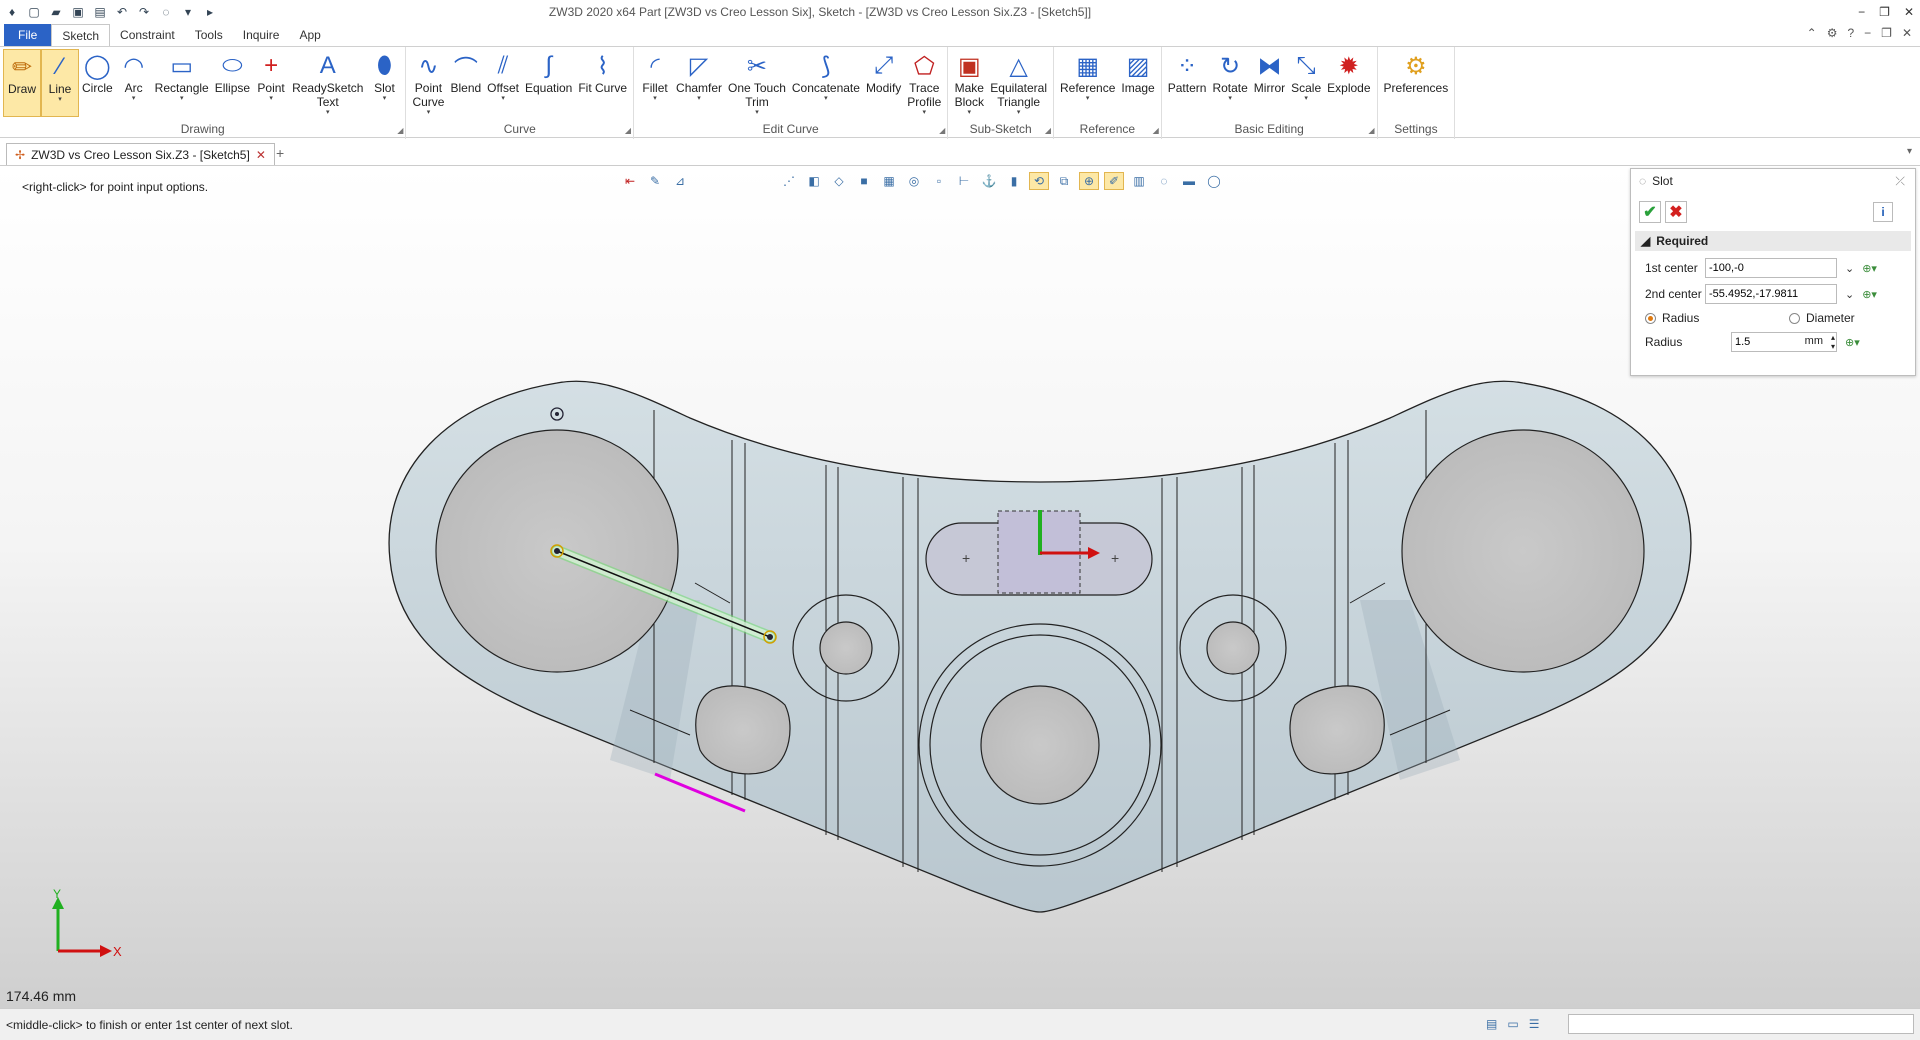  I want to click on pick-value-icon: ⊕▾, so click(1852, 342).